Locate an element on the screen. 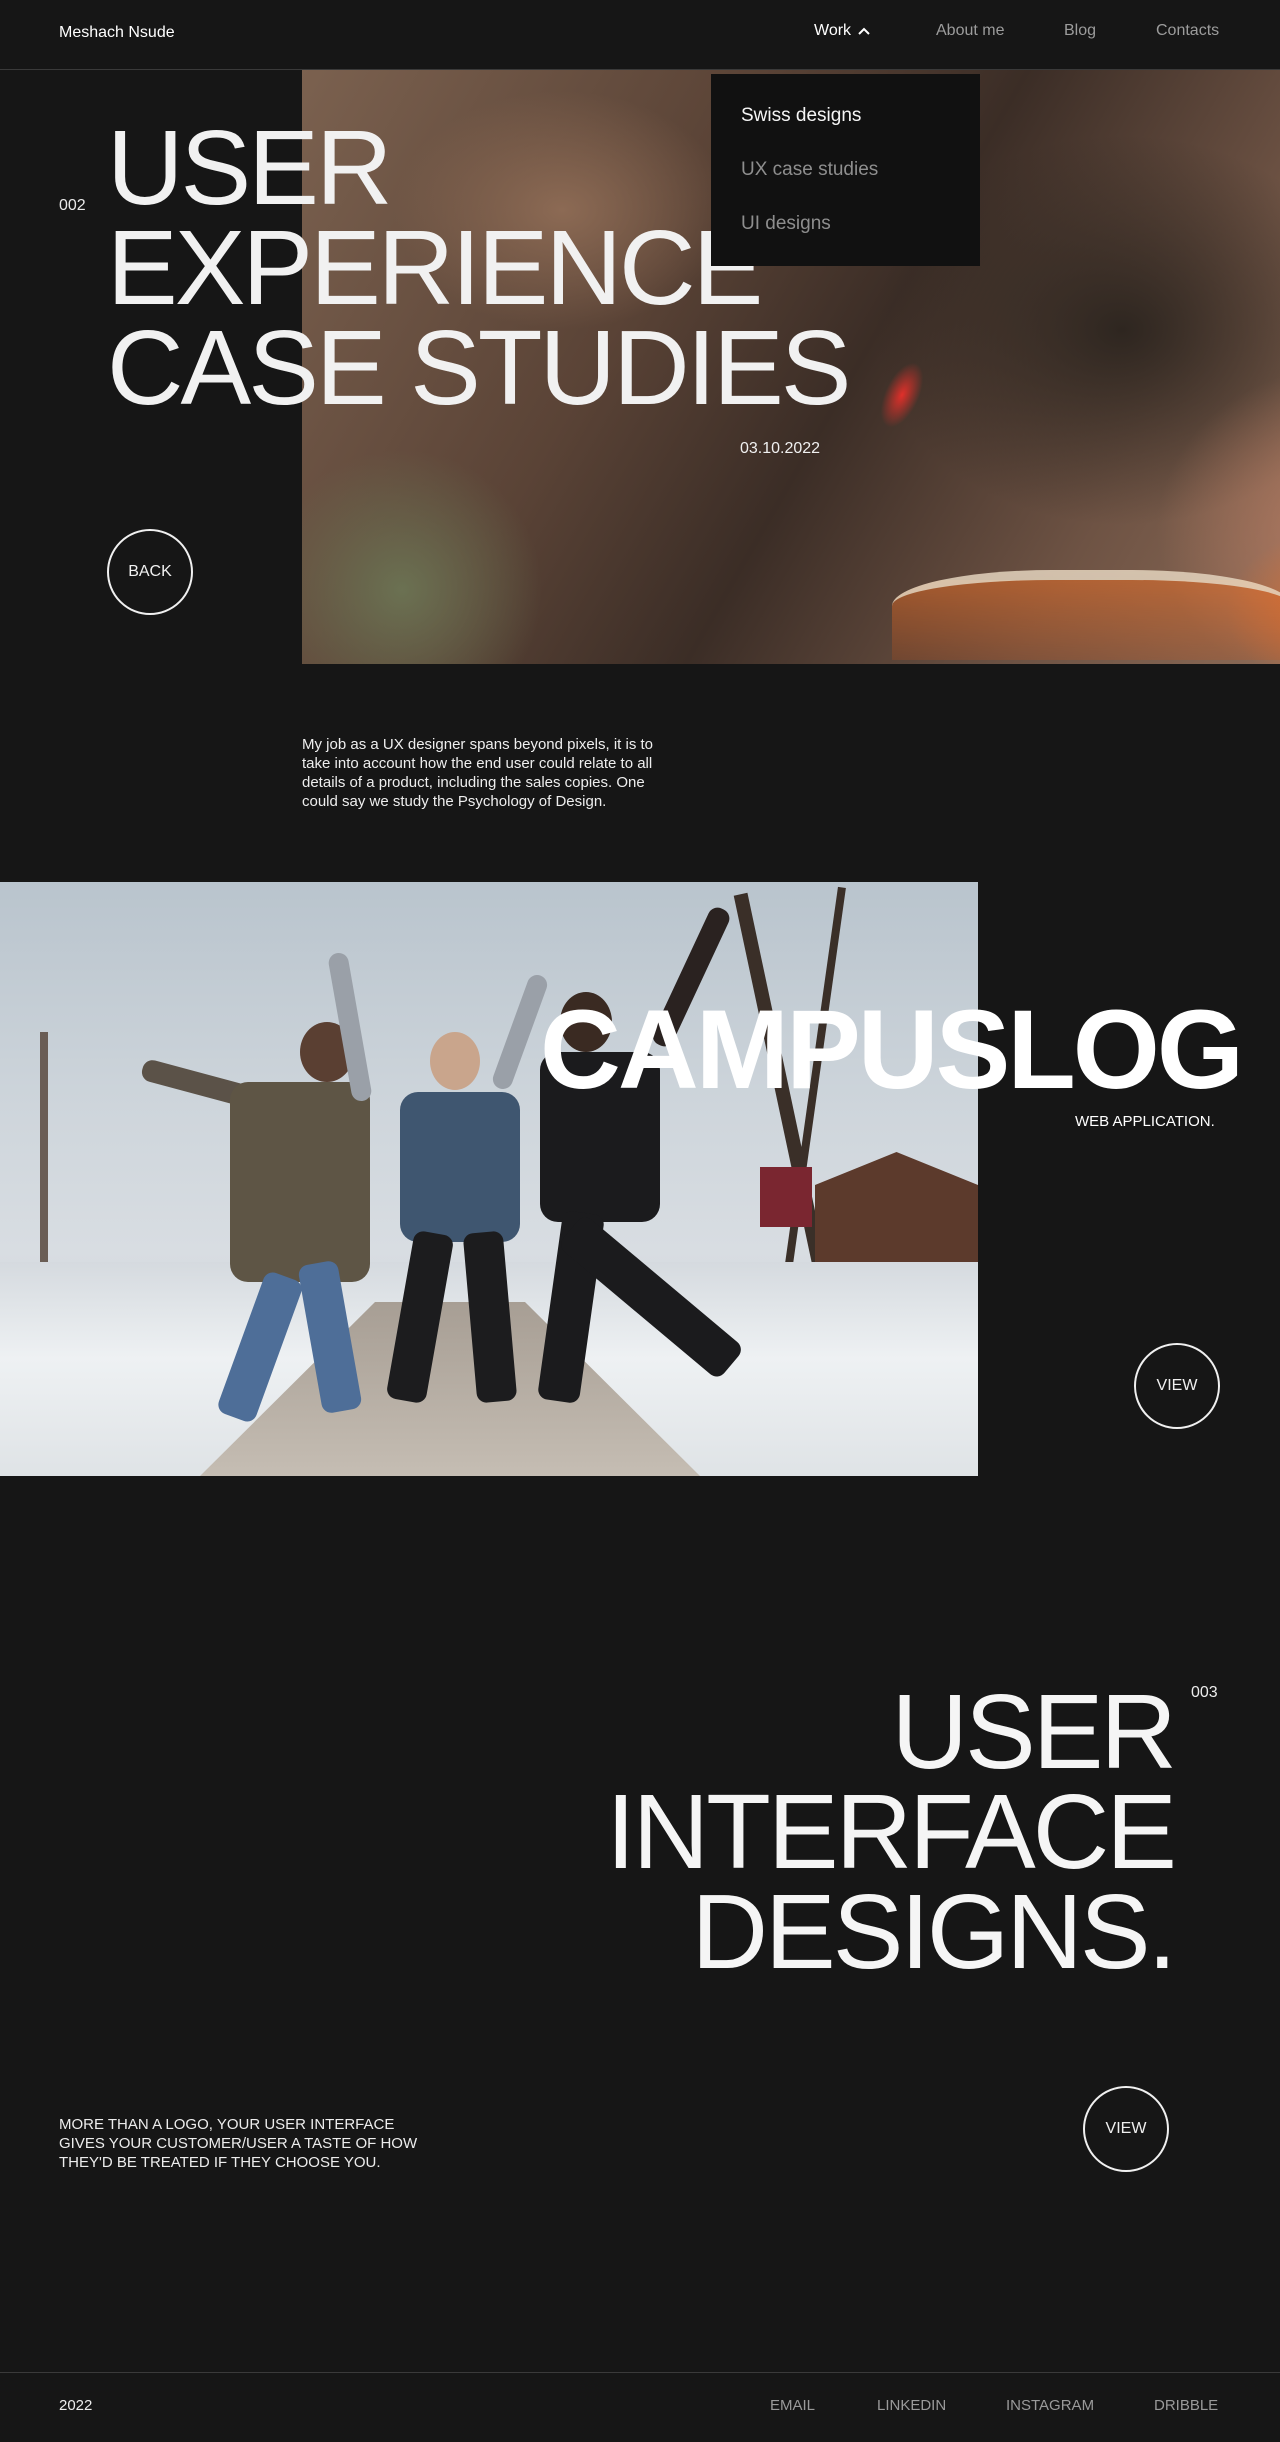 The height and width of the screenshot is (2442, 1280). nav-blog: Blog is located at coordinates (1080, 31).